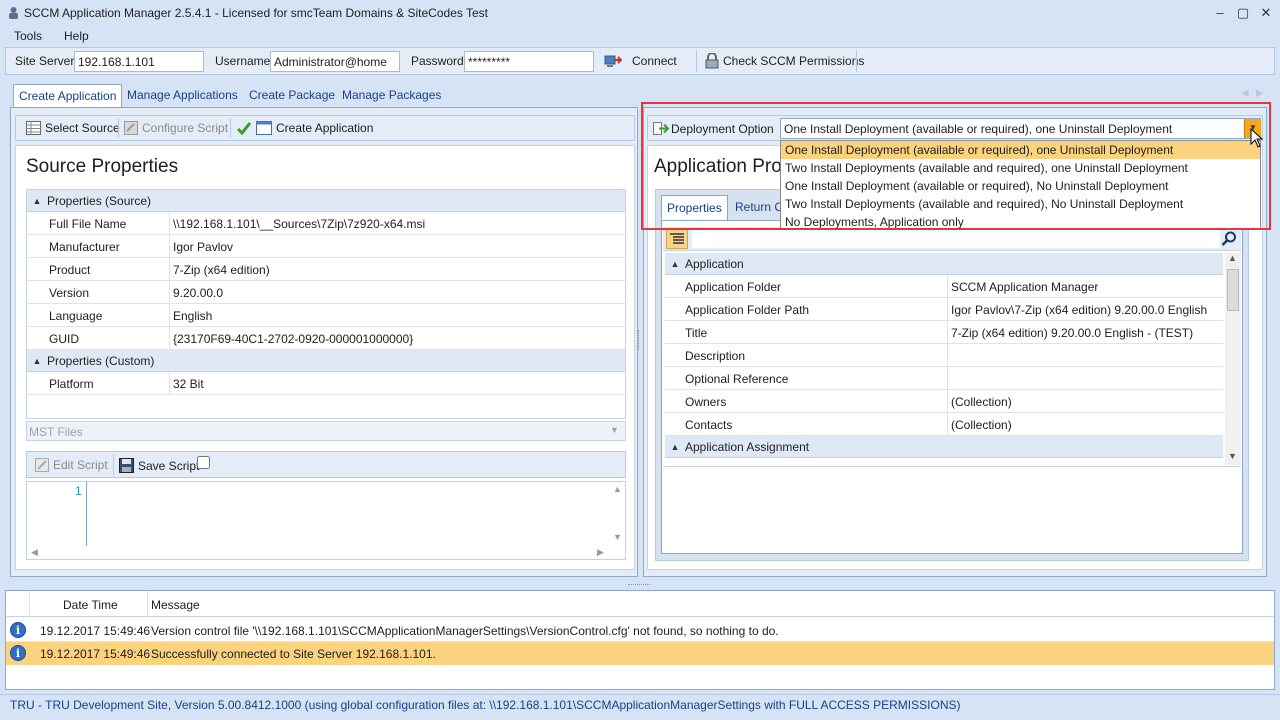 This screenshot has width=1280, height=720. Describe the element at coordinates (956, 166) in the screenshot. I see `highlight-frame` at that location.